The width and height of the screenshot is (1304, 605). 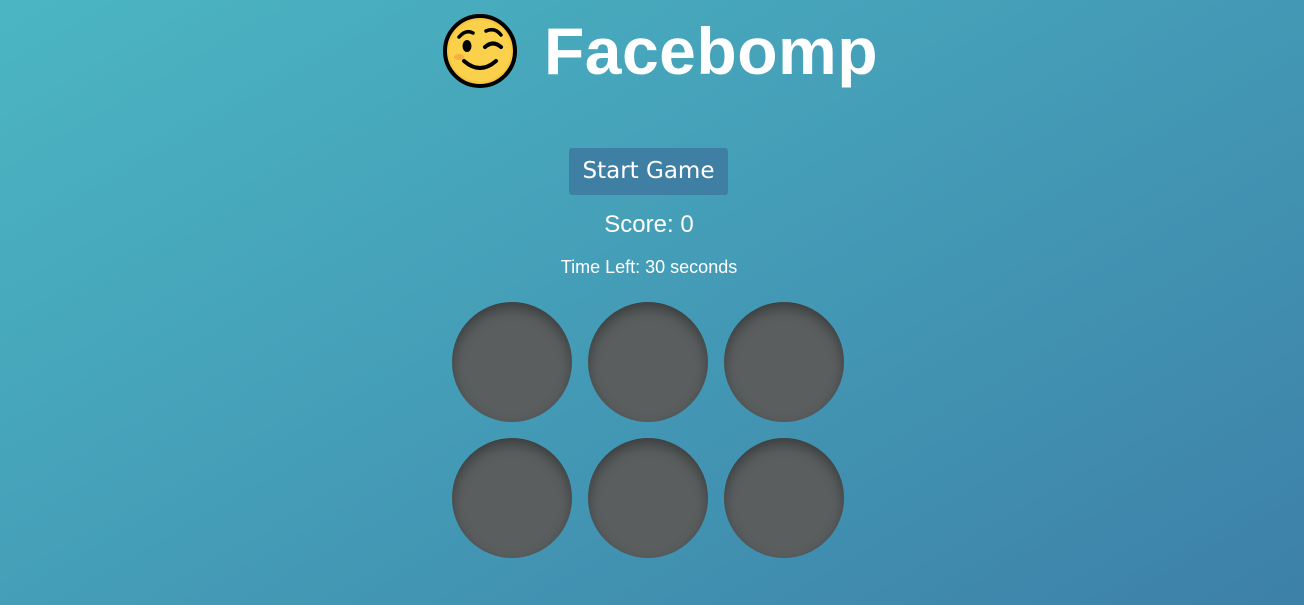 I want to click on score-label: Score:, so click(x=642, y=224).